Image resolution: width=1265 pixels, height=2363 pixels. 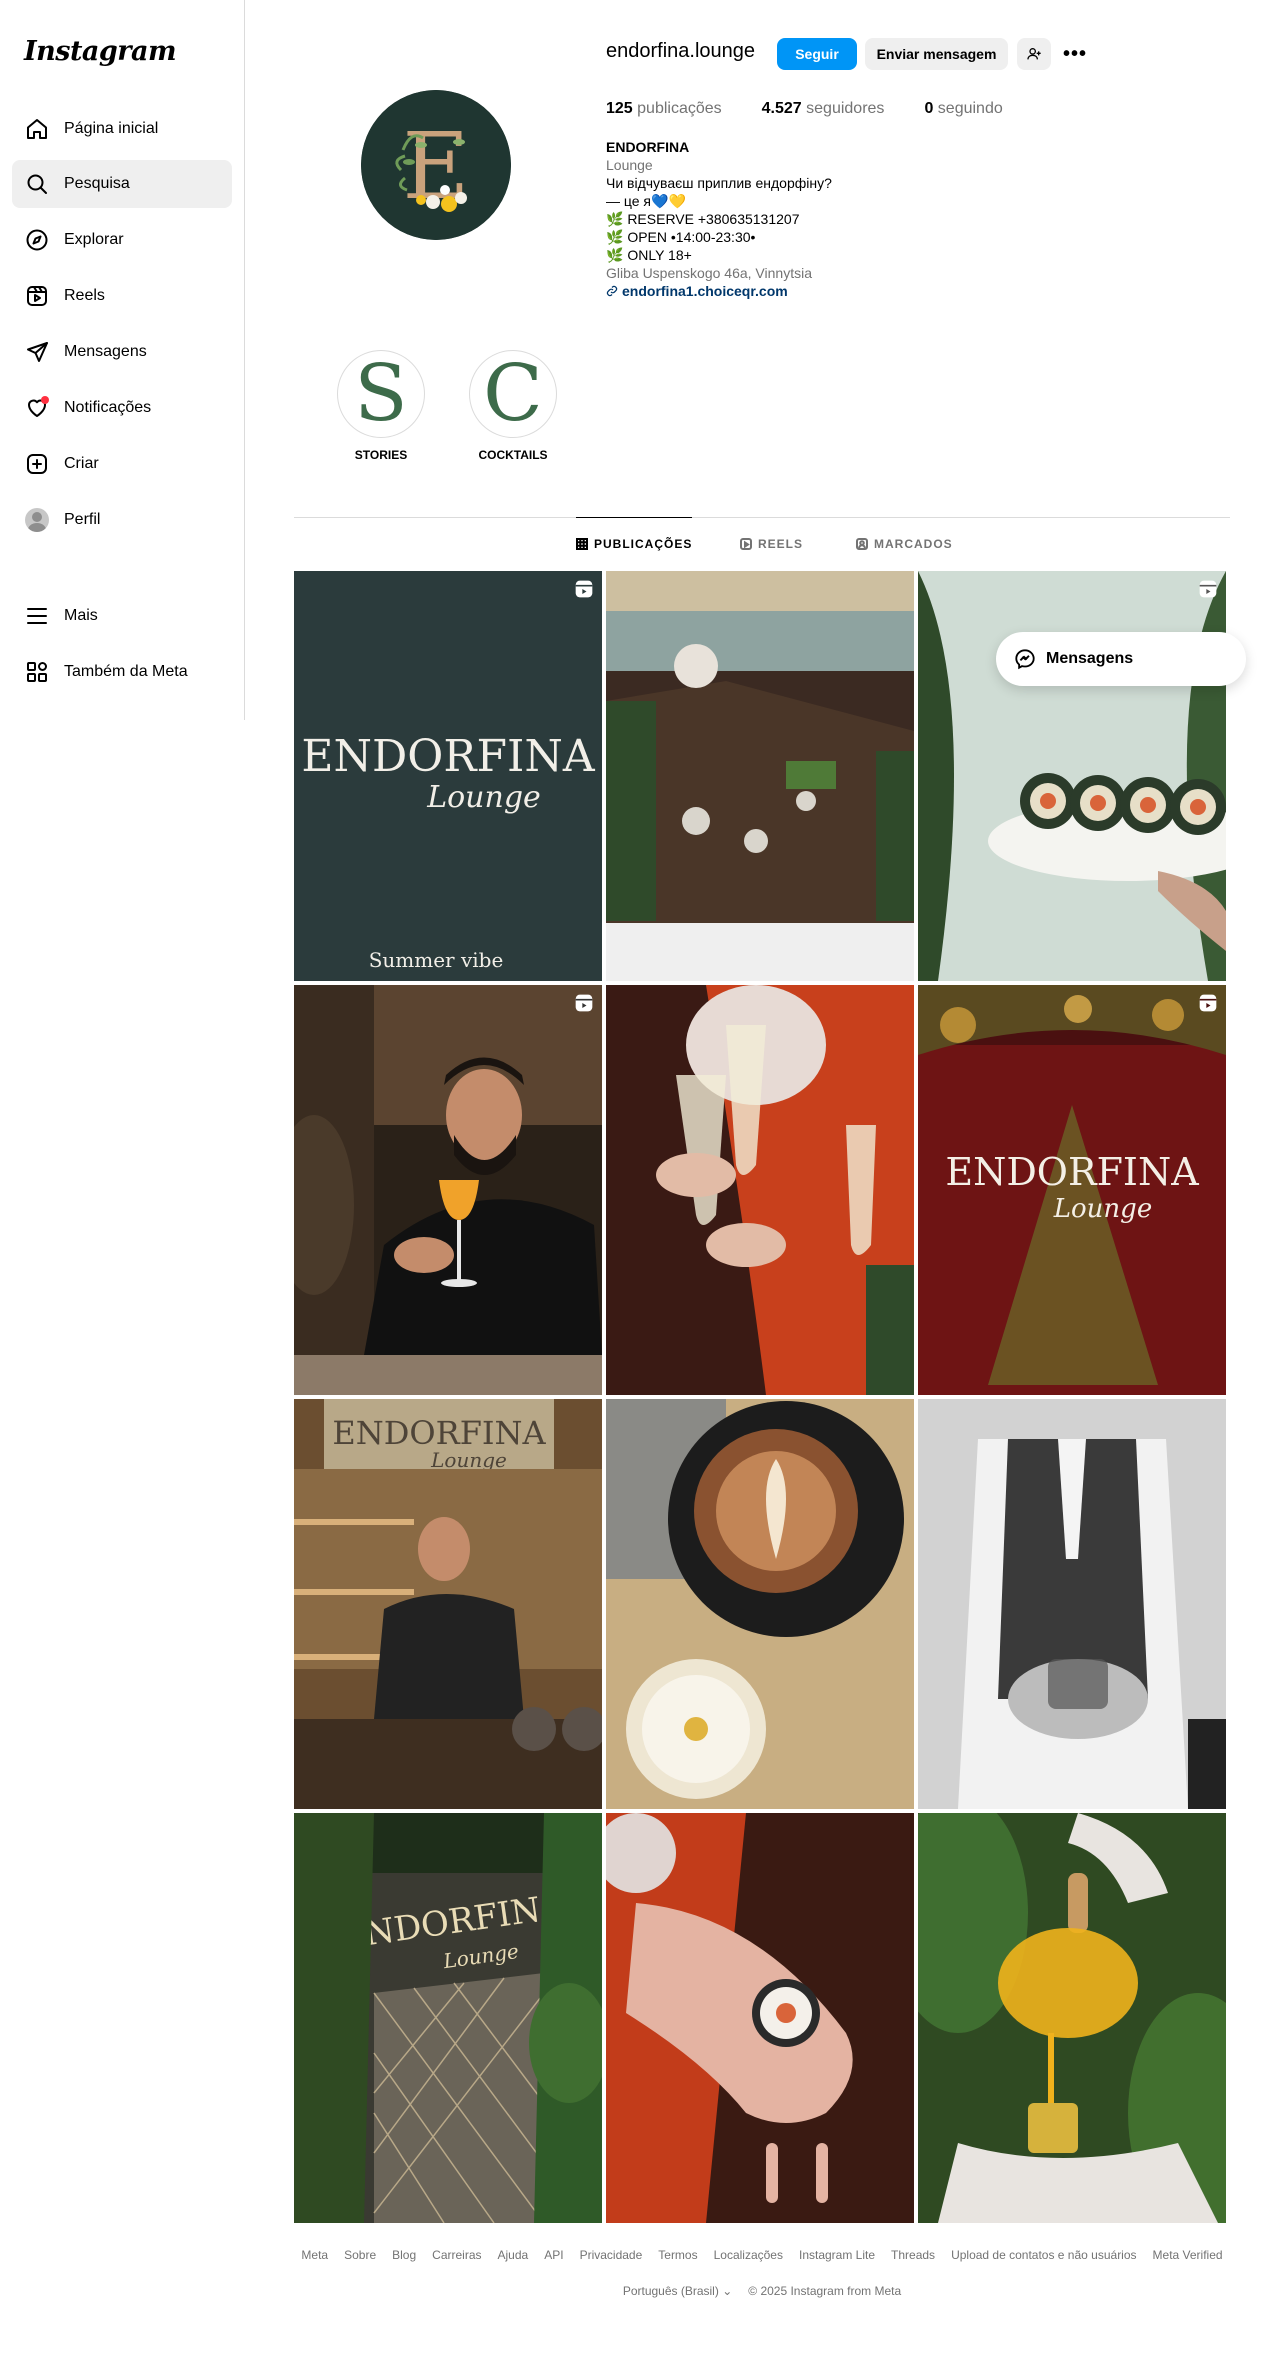 I want to click on footer-link: API, so click(x=553, y=2255).